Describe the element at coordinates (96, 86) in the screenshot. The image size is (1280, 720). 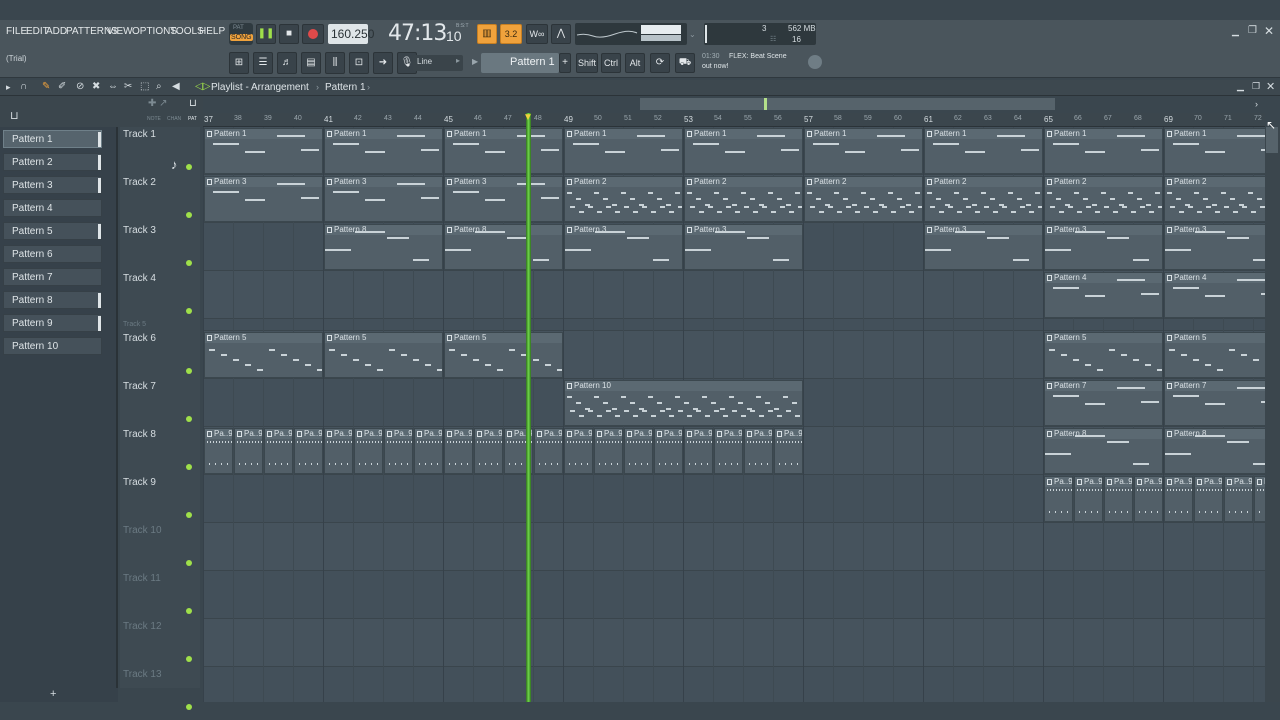
I see `mute-tool-icon: ✖` at that location.